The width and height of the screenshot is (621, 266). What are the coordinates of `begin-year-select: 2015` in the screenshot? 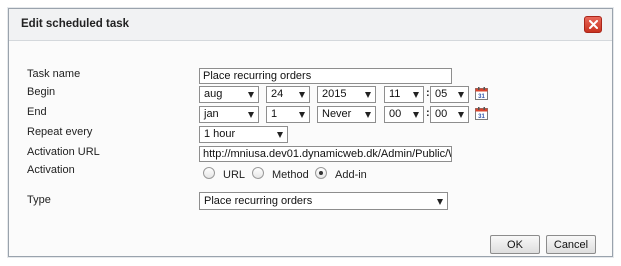 It's located at (346, 94).